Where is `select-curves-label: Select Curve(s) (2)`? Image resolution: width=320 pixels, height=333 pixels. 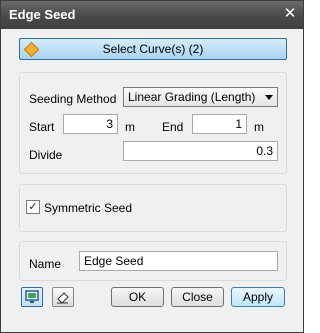
select-curves-label: Select Curve(s) (2) is located at coordinates (153, 49).